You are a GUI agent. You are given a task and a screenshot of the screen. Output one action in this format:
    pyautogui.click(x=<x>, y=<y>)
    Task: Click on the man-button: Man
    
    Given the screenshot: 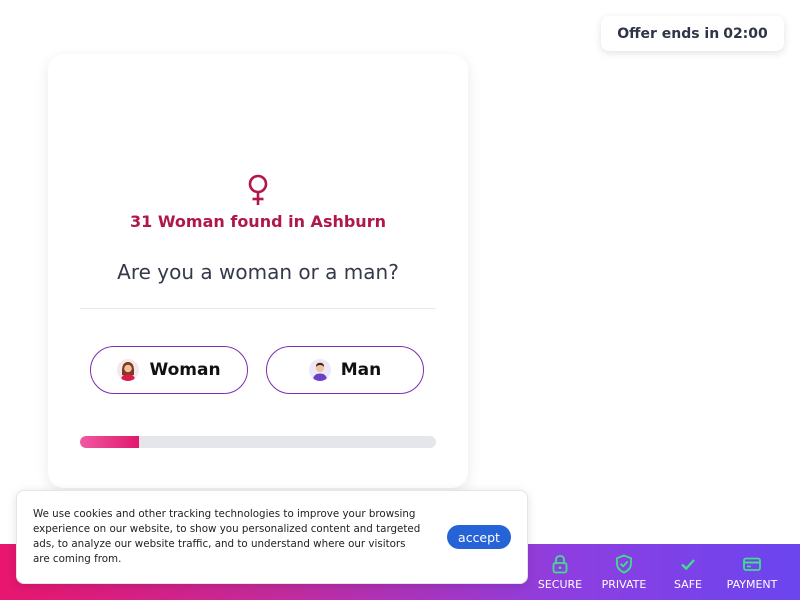 What is the action you would take?
    pyautogui.click(x=345, y=370)
    